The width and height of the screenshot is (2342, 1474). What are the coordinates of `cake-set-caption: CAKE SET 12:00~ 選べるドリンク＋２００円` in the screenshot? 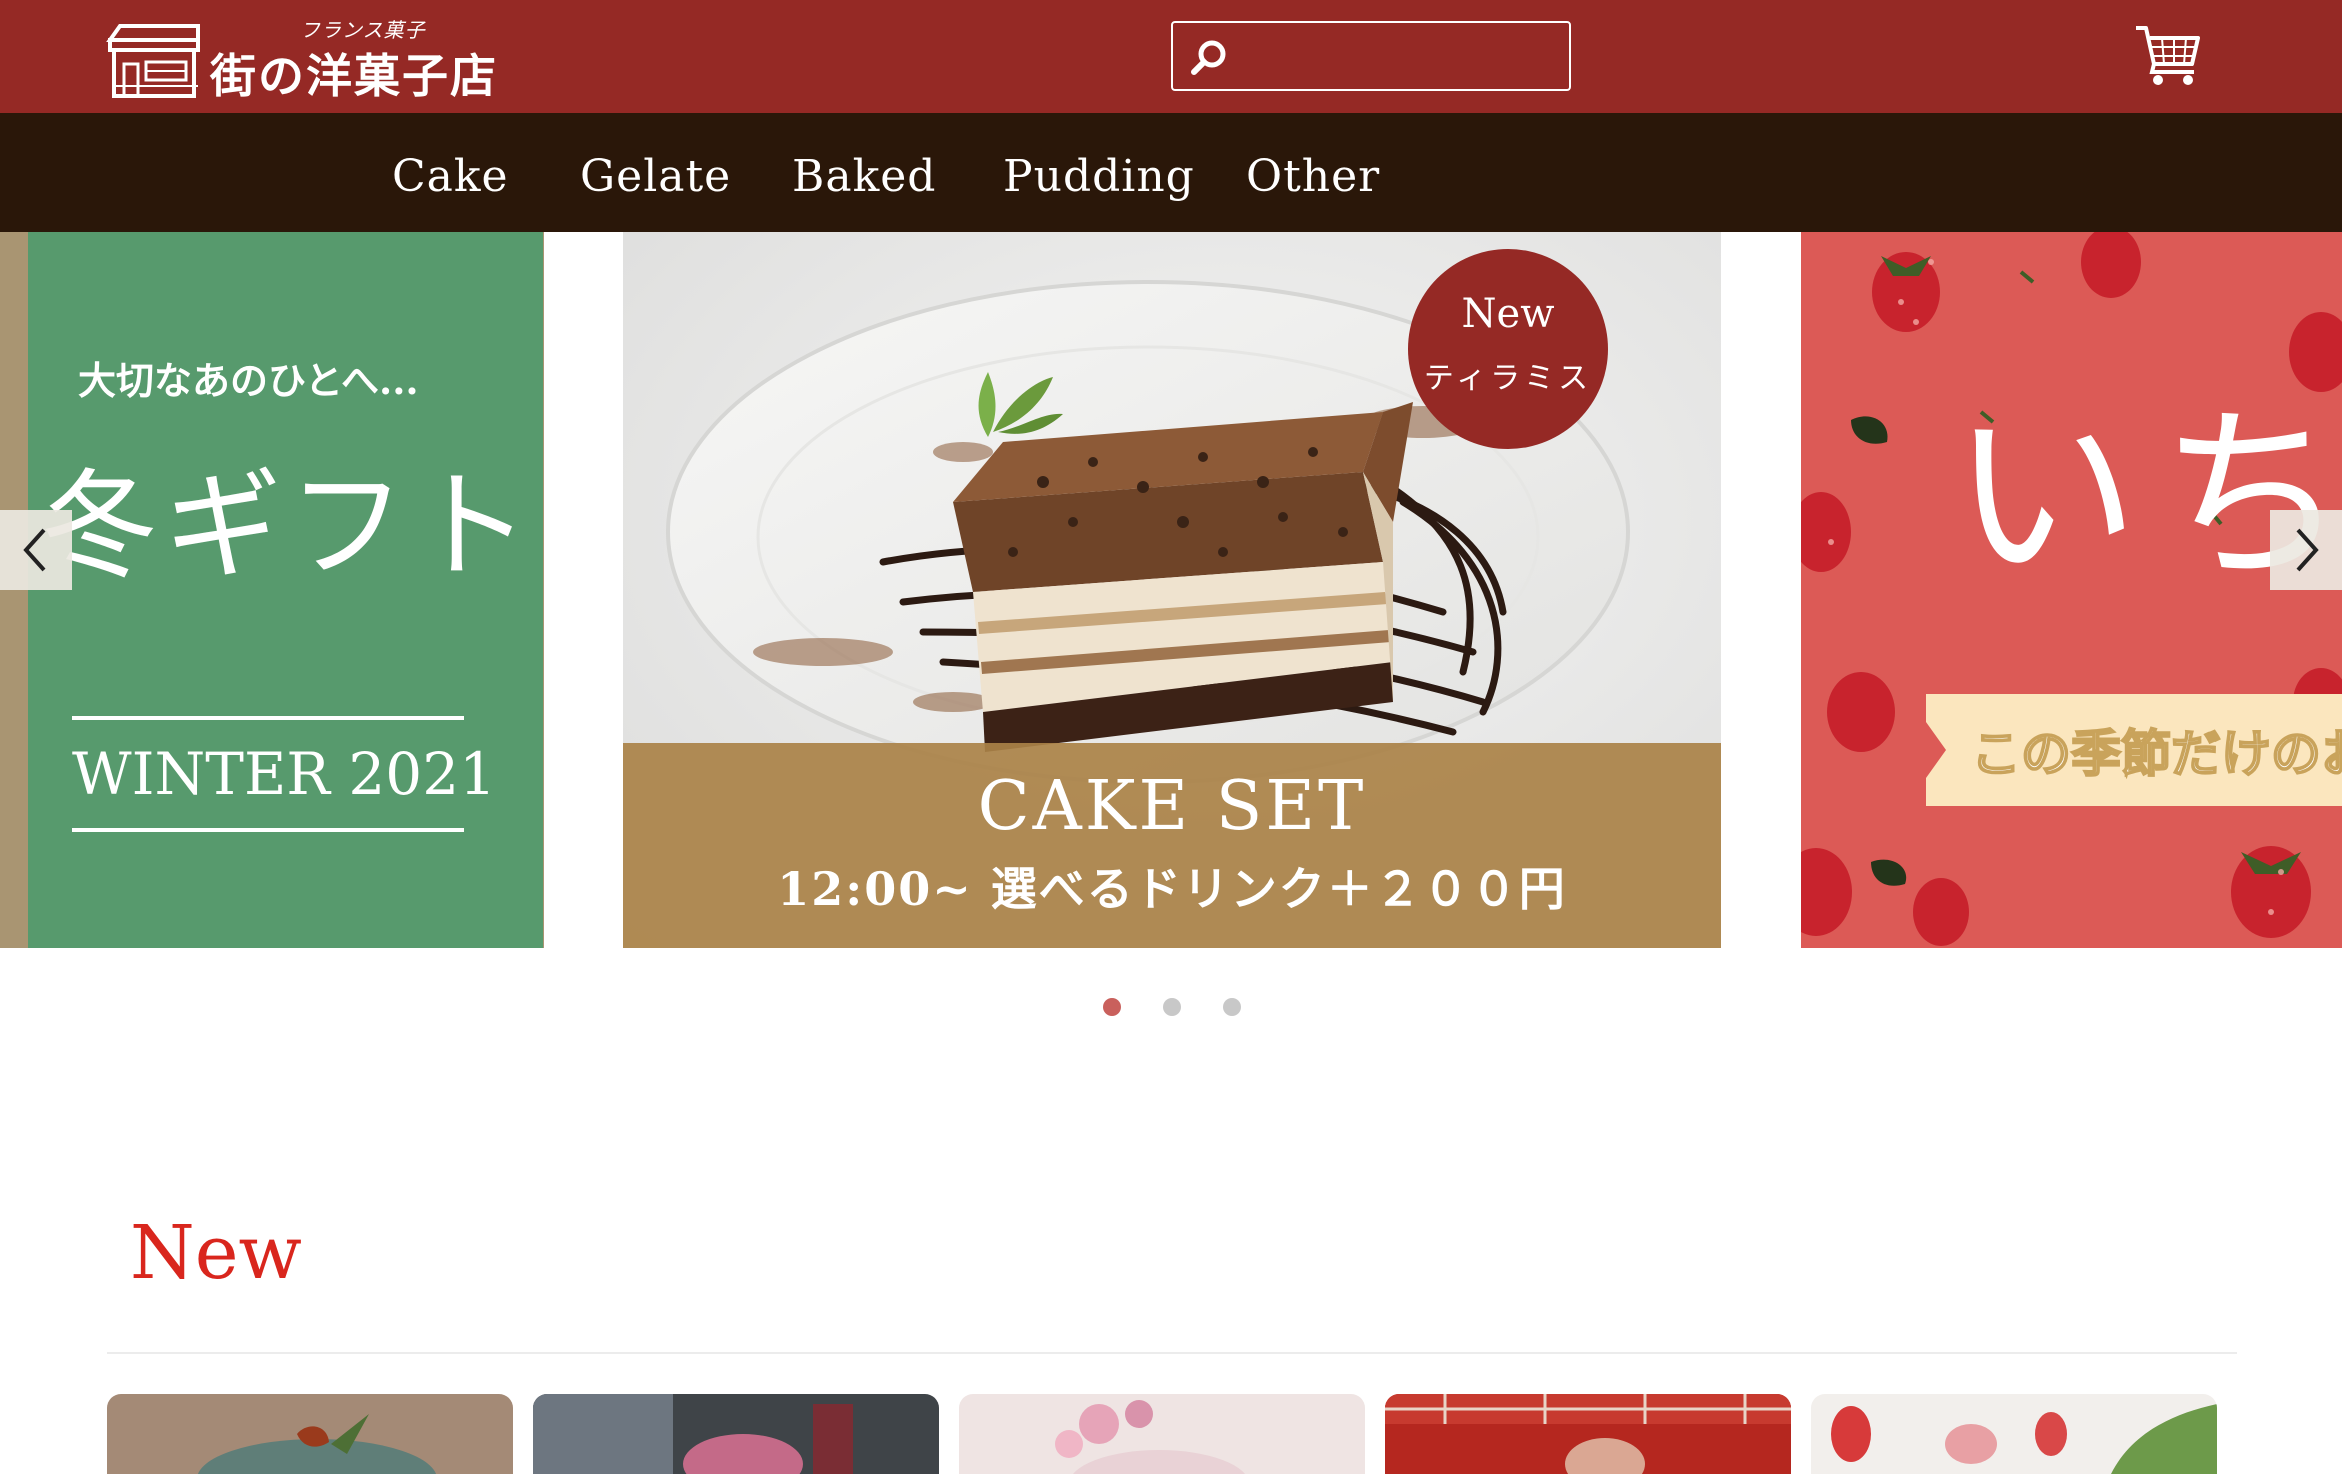 It's located at (1172, 845).